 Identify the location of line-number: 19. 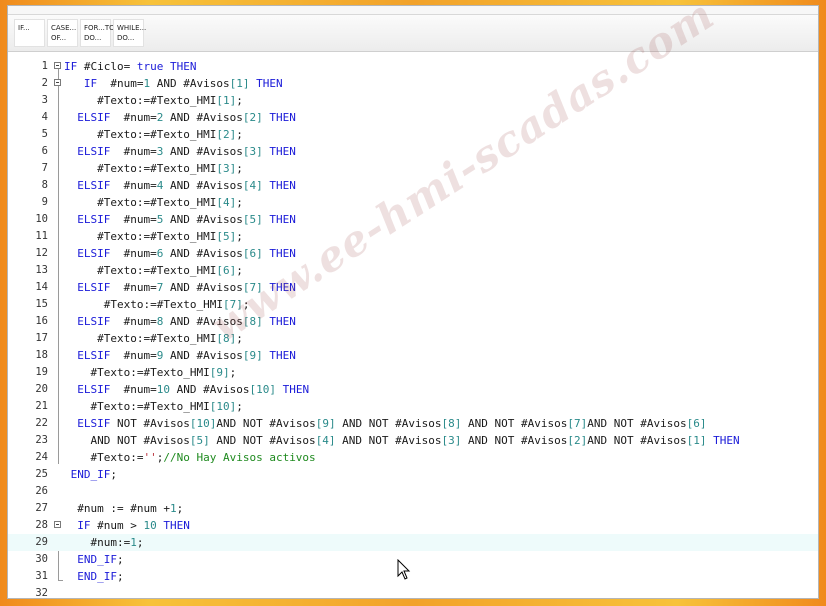
(41, 372).